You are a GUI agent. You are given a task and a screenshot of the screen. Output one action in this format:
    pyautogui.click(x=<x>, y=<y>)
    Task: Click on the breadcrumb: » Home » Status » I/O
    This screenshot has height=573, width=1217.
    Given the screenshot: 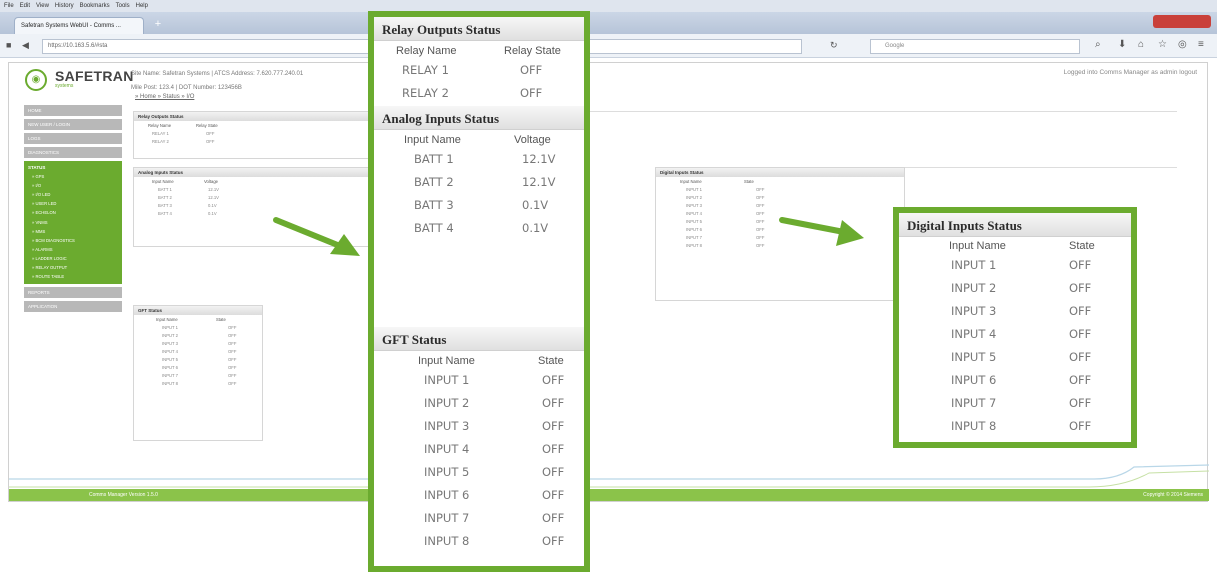 What is the action you would take?
    pyautogui.click(x=164, y=97)
    